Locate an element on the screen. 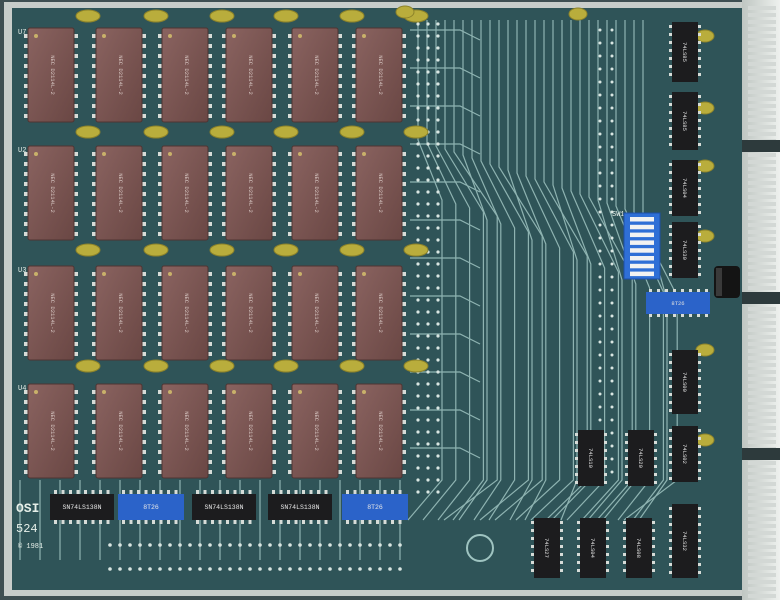 This screenshot has width=780, height=600. ceramic-capacitor is located at coordinates (88, 16).